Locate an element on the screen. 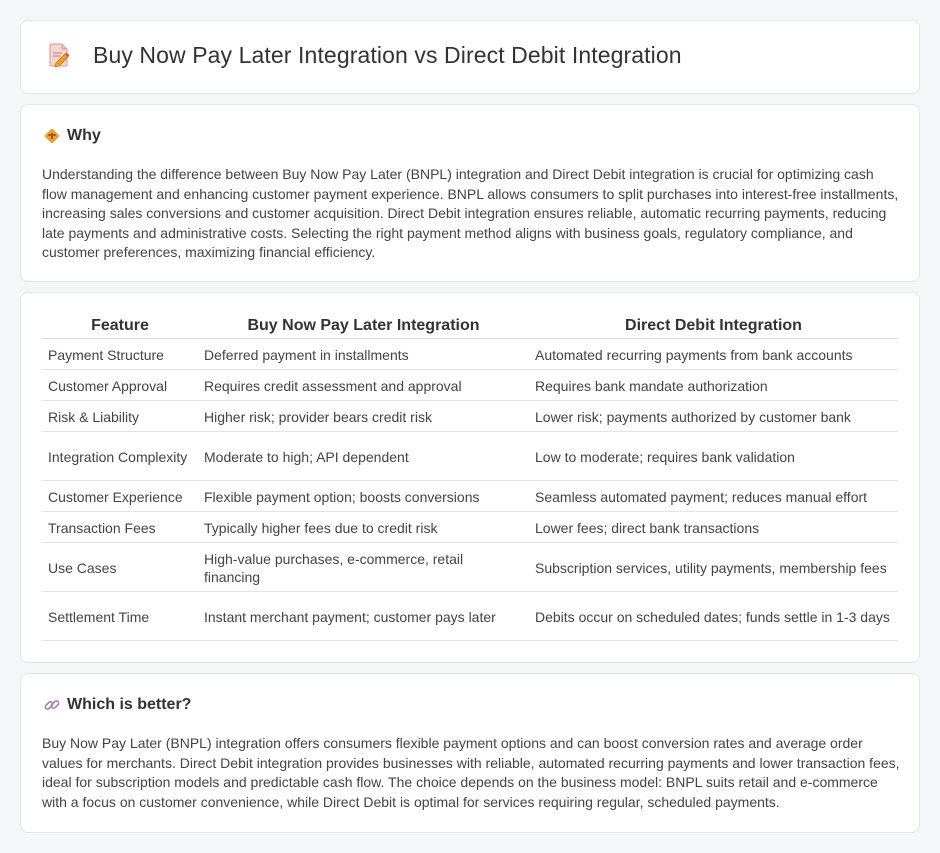  bnpl-cell: Requires credit assessment and approval is located at coordinates (363, 385).